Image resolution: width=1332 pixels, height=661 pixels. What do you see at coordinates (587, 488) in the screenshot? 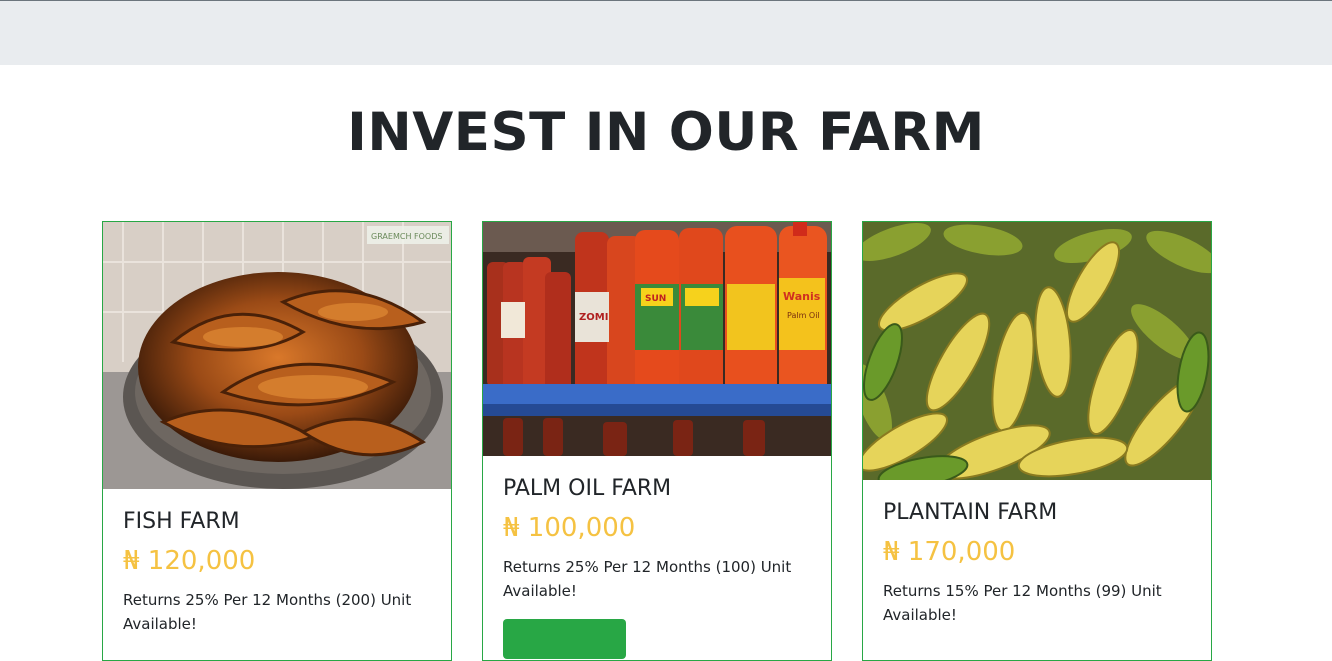
I see `card-title: PALM OIL FARM` at bounding box center [587, 488].